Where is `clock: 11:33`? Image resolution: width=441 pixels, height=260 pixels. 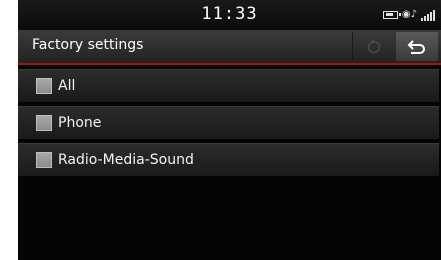 clock: 11:33 is located at coordinates (229, 14).